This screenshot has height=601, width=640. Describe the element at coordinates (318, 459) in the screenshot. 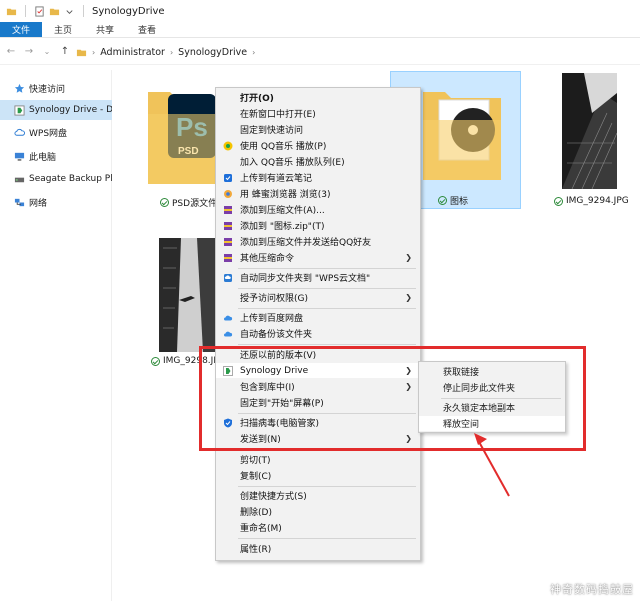

I see `menu-item-cut: 剪切(T)` at that location.